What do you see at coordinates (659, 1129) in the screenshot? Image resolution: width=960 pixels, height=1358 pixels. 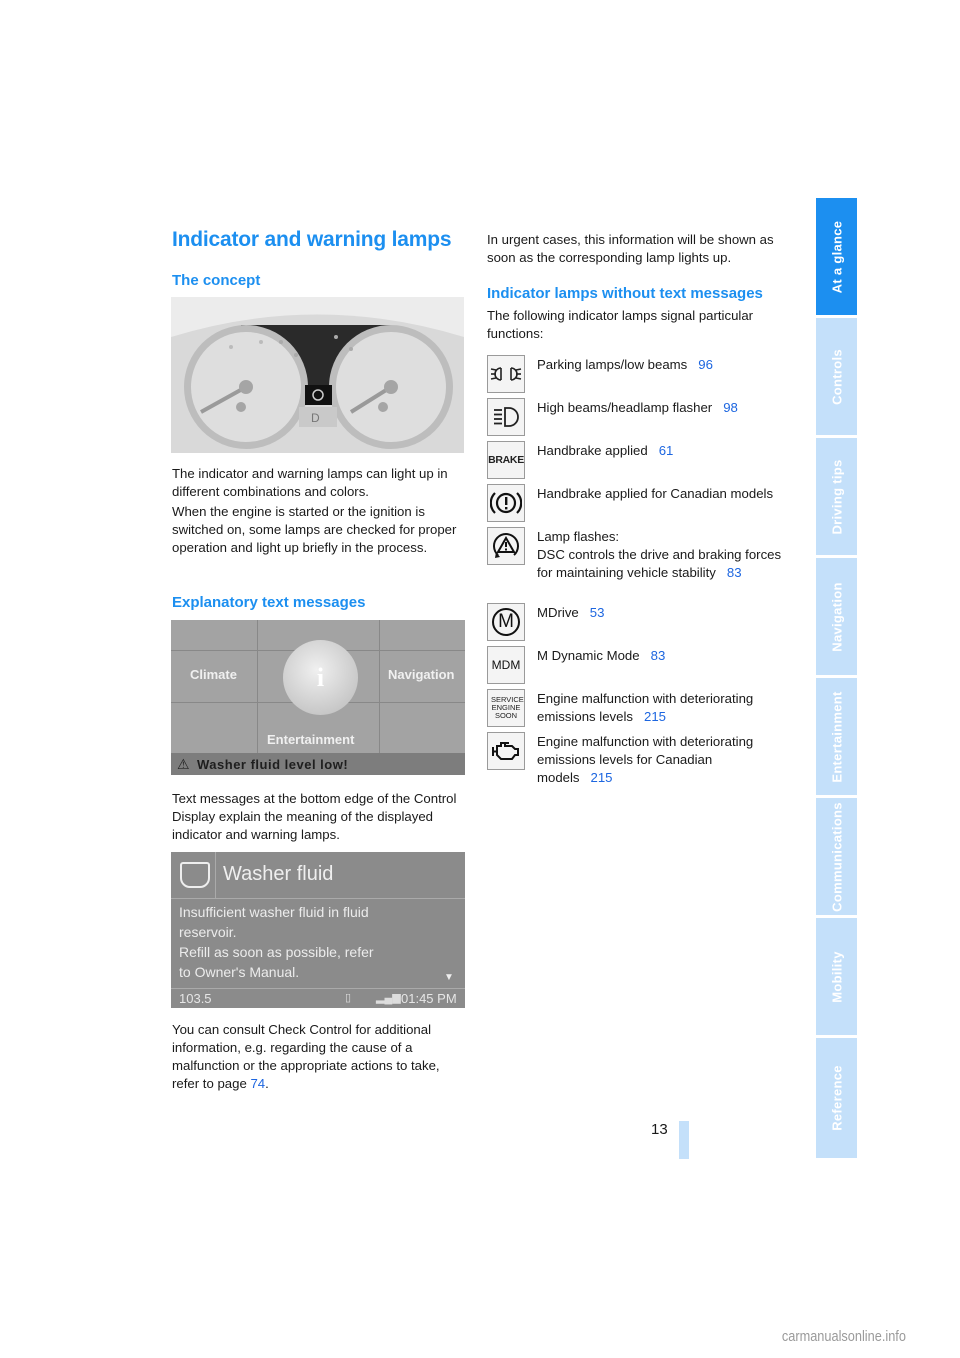 I see `page-number: 13` at bounding box center [659, 1129].